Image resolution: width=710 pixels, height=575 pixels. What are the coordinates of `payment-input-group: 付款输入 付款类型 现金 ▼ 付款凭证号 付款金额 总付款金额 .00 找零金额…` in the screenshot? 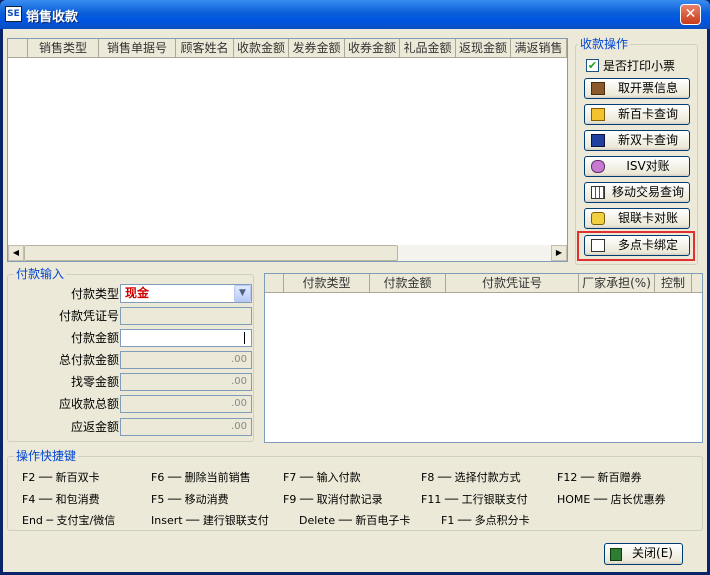 It's located at (130, 354).